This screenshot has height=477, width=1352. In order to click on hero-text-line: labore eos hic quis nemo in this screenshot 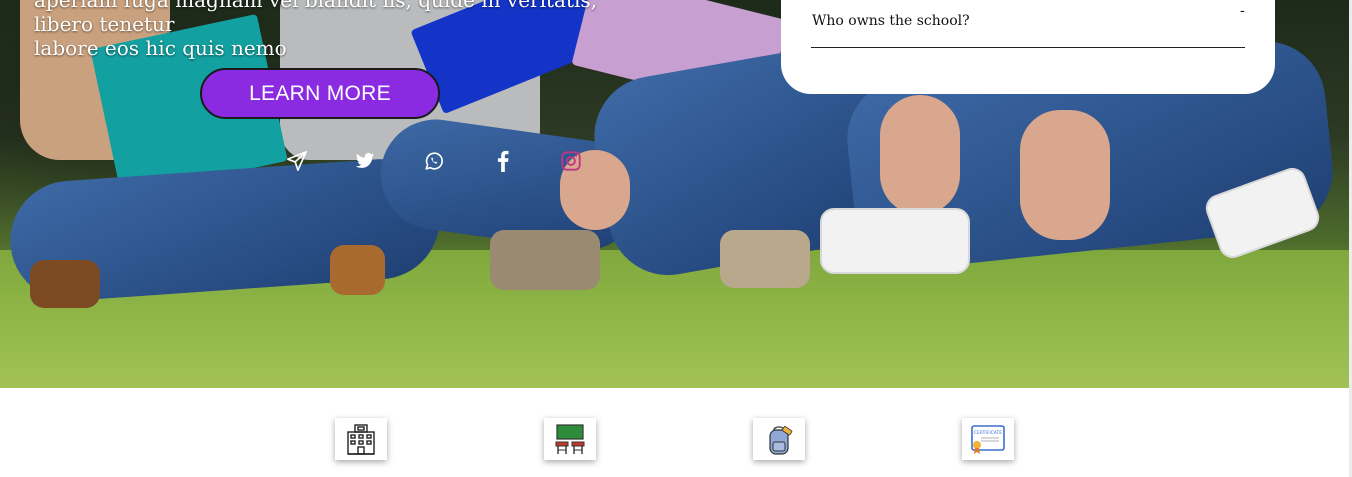, I will do `click(160, 48)`.